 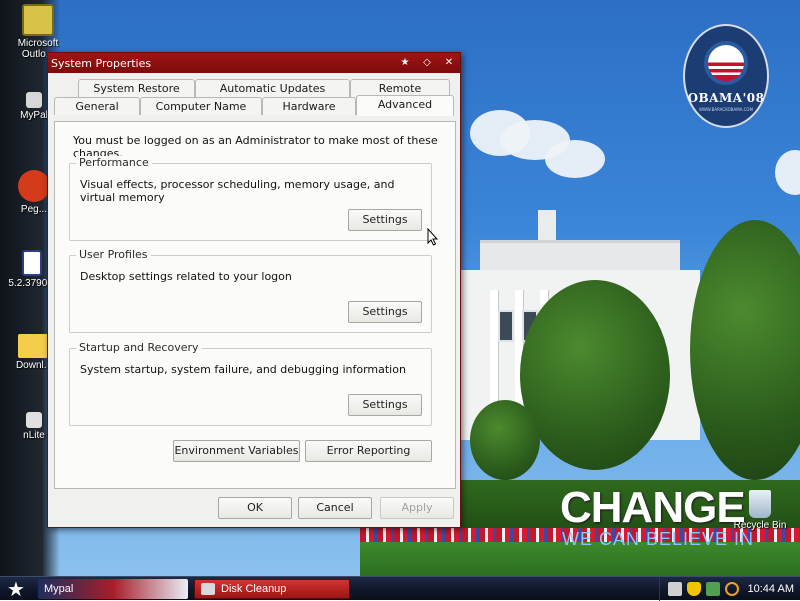 I want to click on desktop-icon-recycle-bin: Recycle Bin, so click(x=760, y=510).